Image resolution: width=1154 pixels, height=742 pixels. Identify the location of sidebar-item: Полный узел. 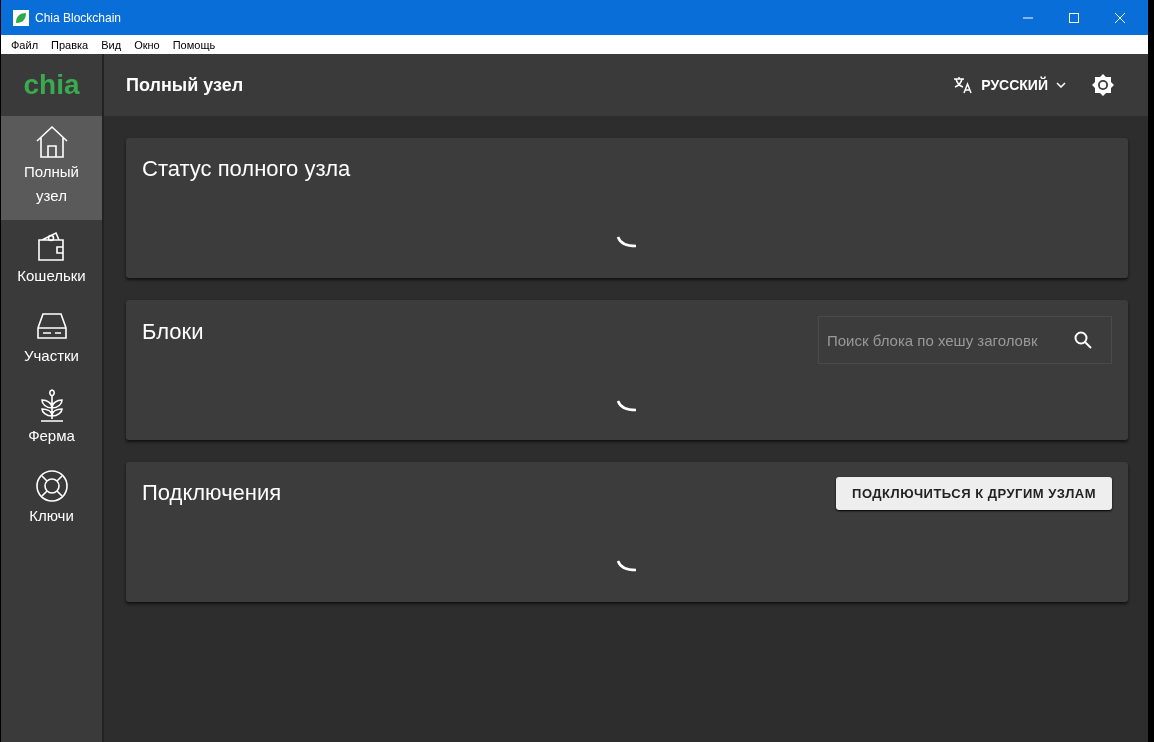
(51, 168).